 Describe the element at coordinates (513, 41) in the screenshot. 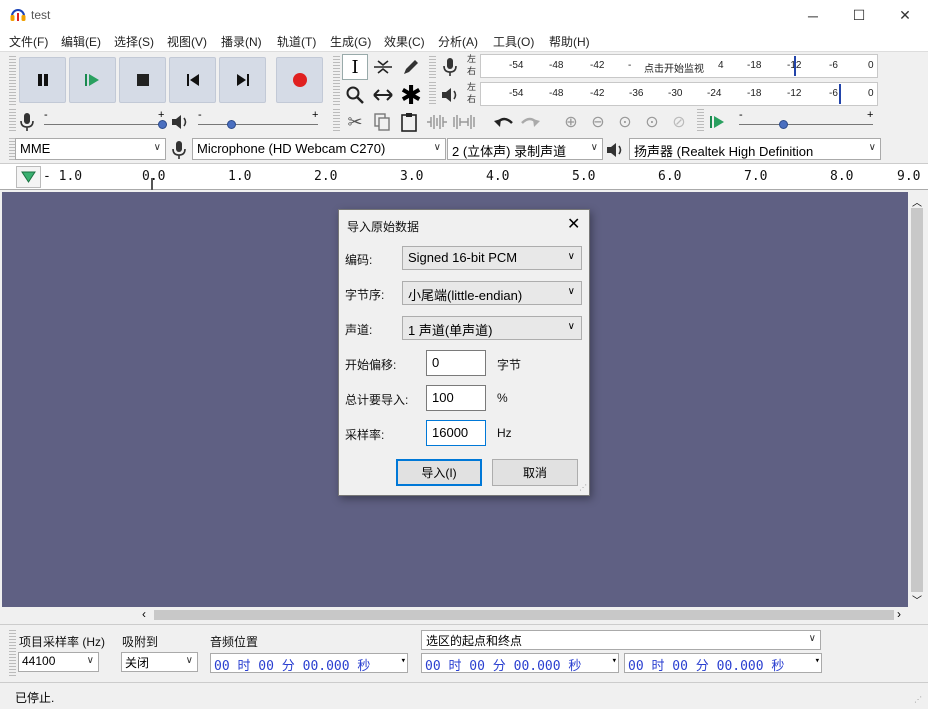

I see `menu-tools: 工具(O)` at that location.